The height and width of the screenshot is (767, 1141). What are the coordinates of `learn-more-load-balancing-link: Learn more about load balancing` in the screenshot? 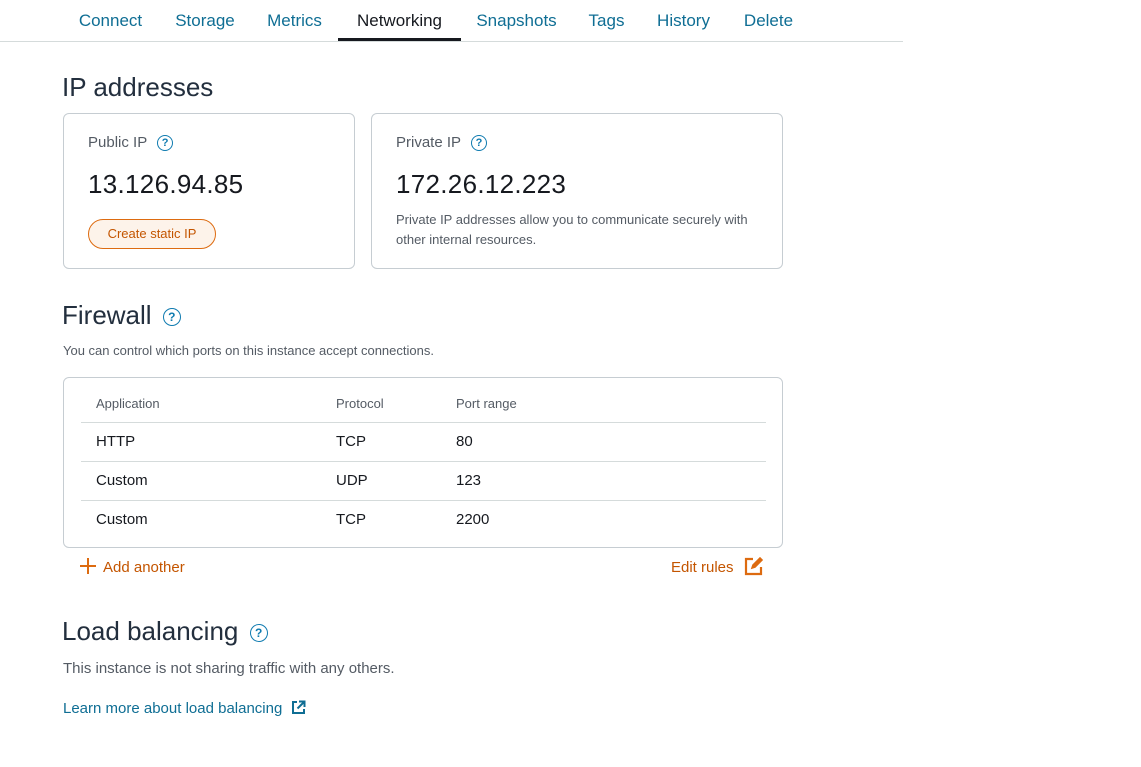 It's located at (184, 708).